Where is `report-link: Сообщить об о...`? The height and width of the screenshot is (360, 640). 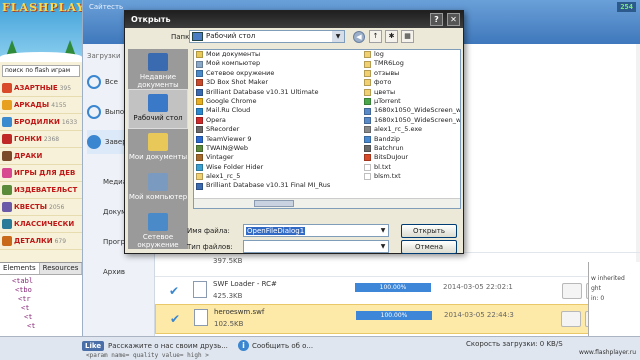
report-link: Сообщить об о... is located at coordinates (282, 346).